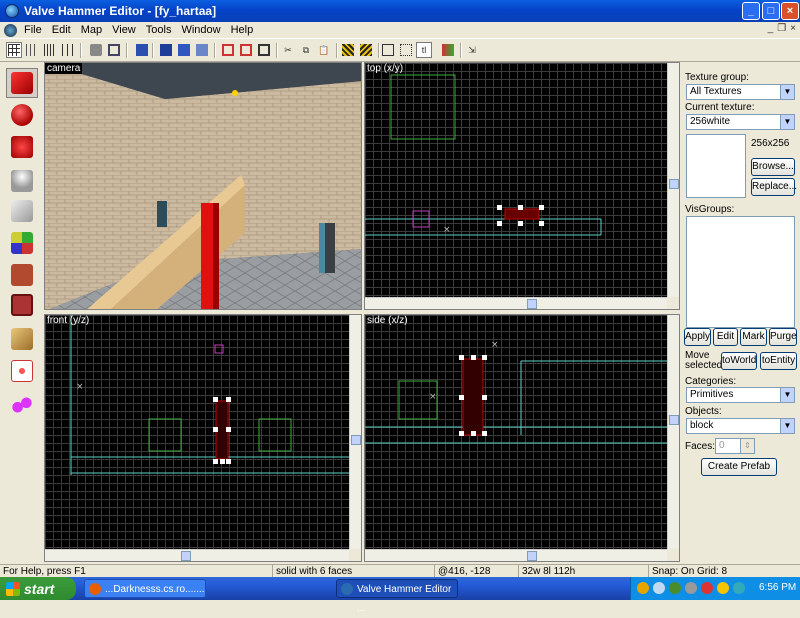 Image resolution: width=800 pixels, height=618 pixels. I want to click on menu-view: View, so click(124, 30).